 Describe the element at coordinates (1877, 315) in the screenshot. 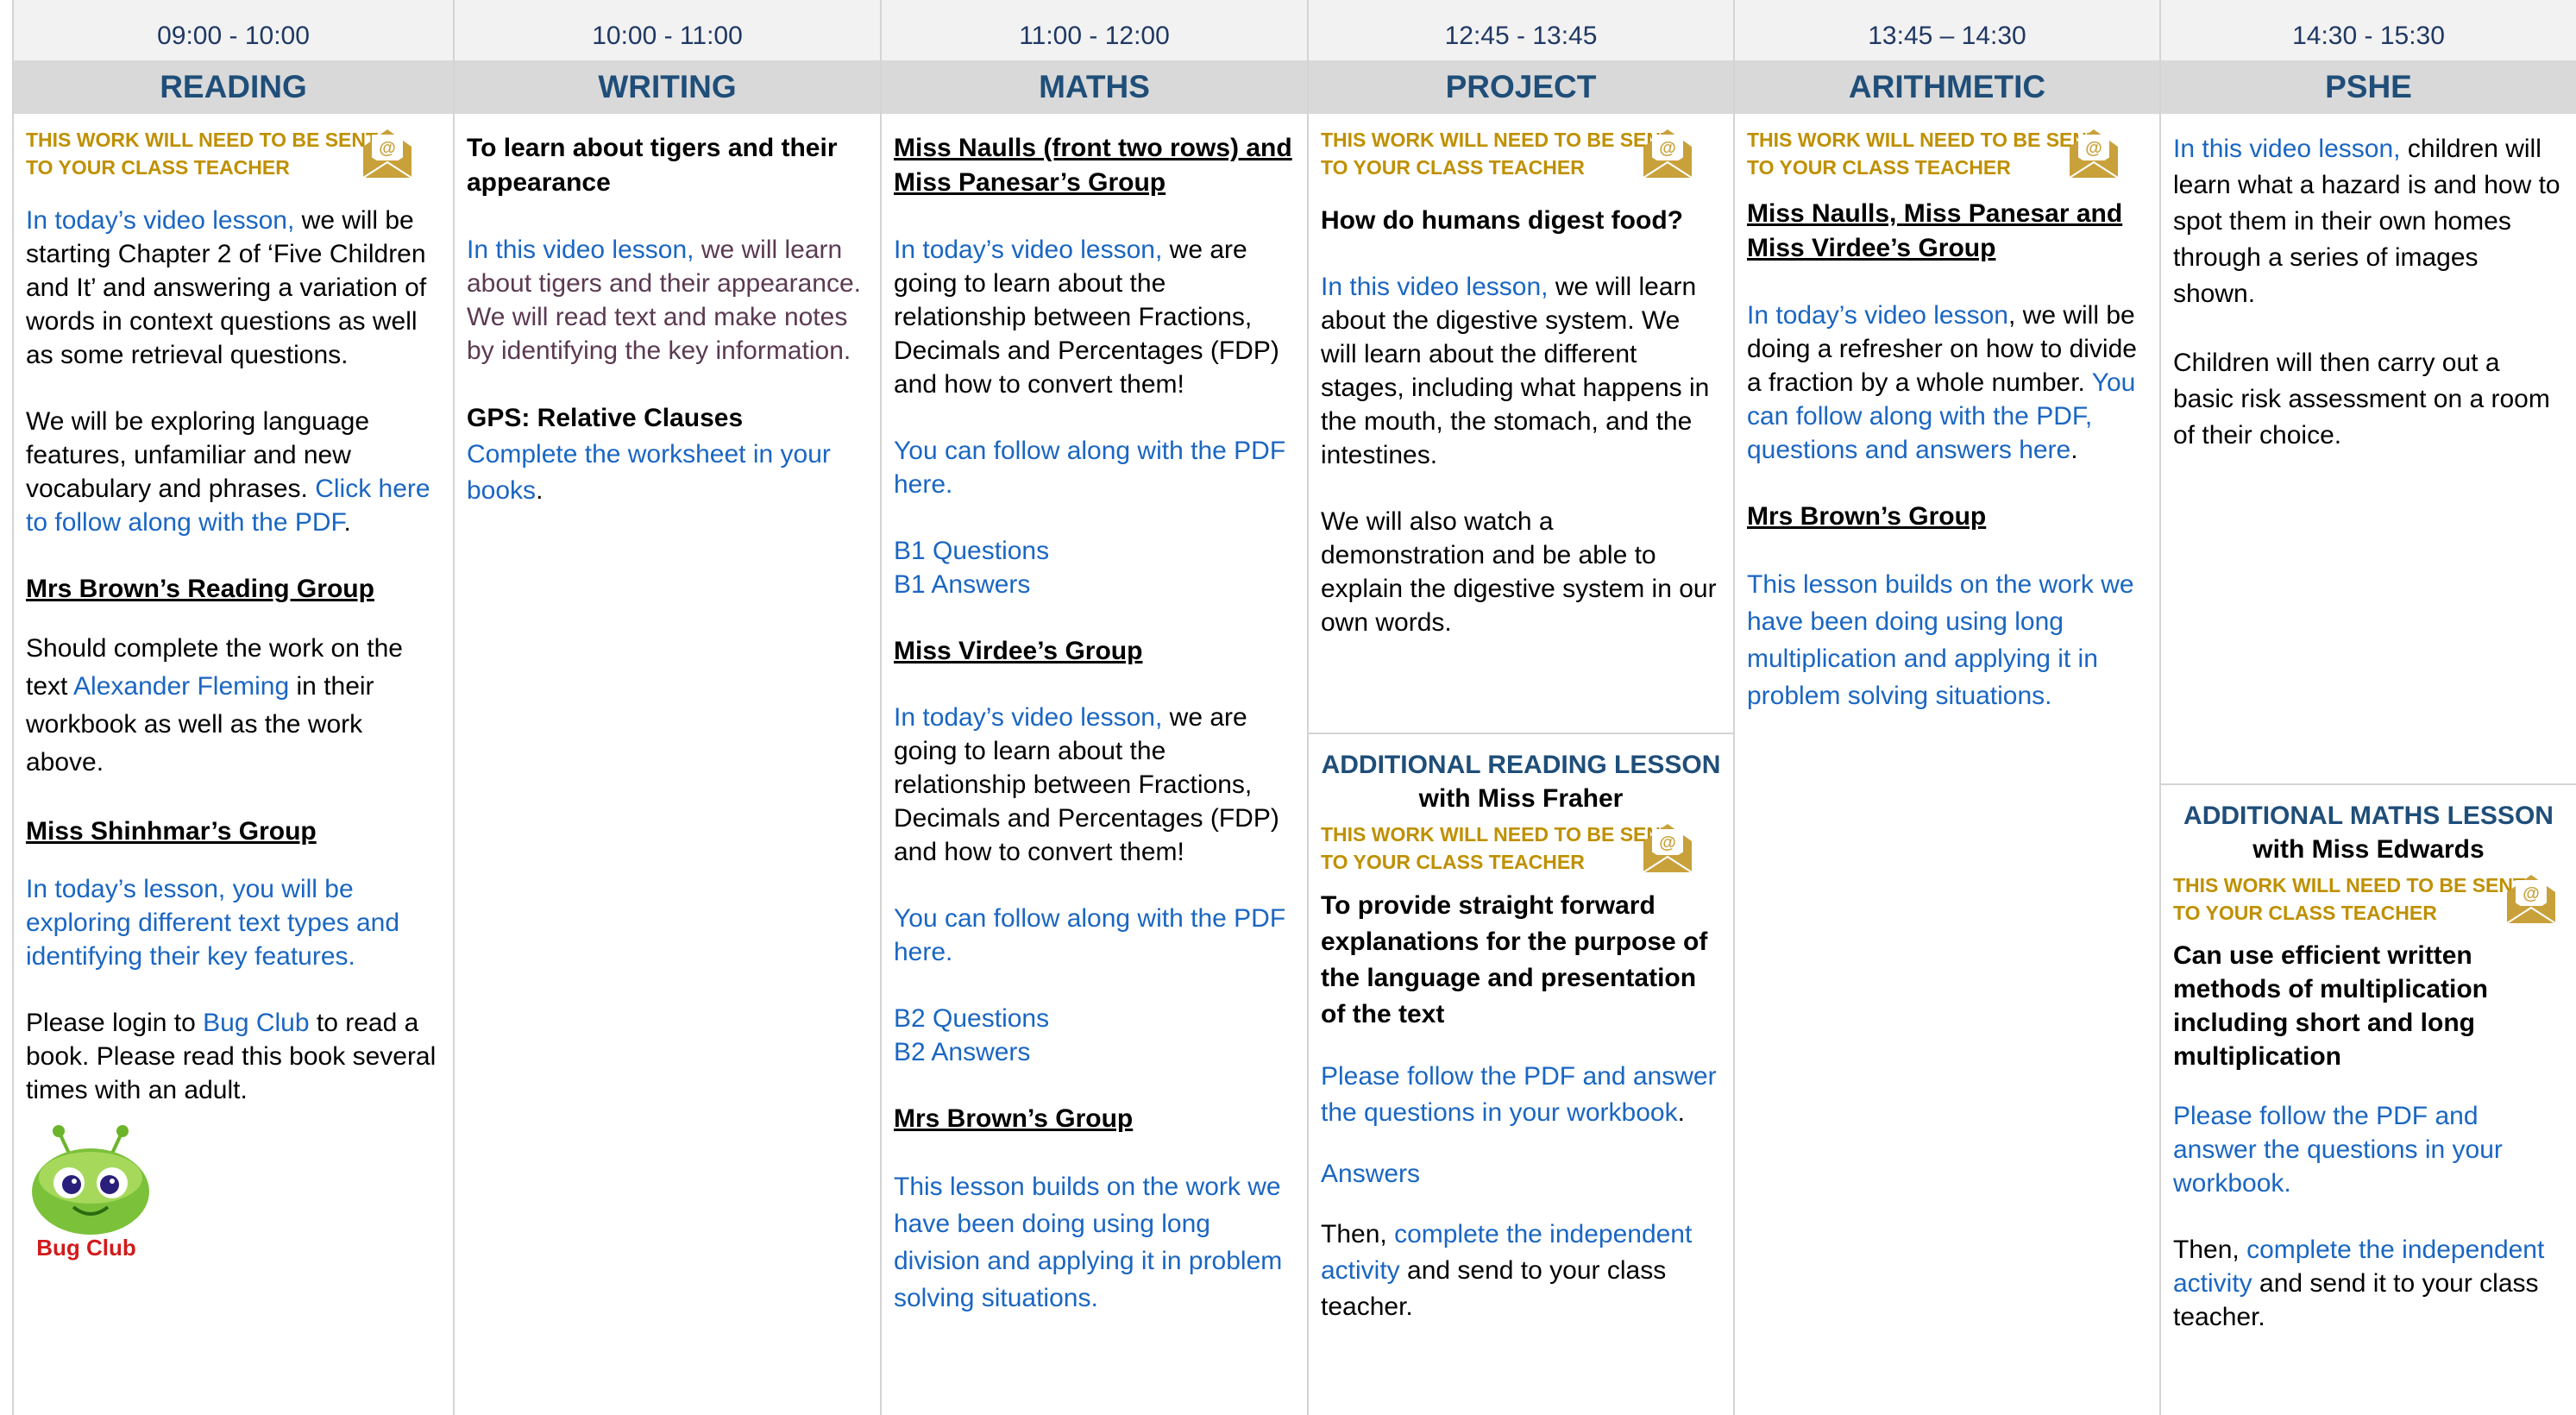

I see `video-lesson-link: In today’s video lesson` at that location.